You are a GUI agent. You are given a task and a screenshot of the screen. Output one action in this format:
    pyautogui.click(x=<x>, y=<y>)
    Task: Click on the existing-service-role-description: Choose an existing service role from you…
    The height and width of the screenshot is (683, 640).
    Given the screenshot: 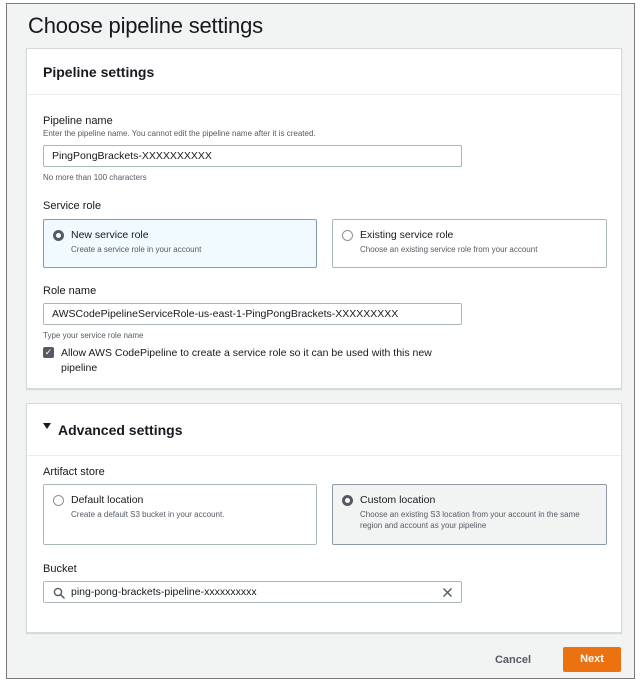 What is the action you would take?
    pyautogui.click(x=449, y=249)
    